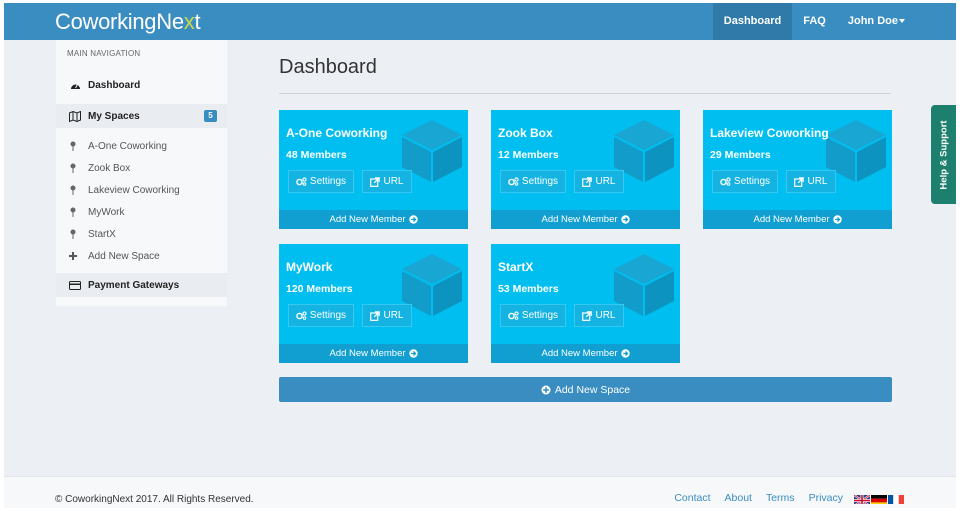 Image resolution: width=960 pixels, height=511 pixels. What do you see at coordinates (75, 85) in the screenshot?
I see `dashboard-icon` at bounding box center [75, 85].